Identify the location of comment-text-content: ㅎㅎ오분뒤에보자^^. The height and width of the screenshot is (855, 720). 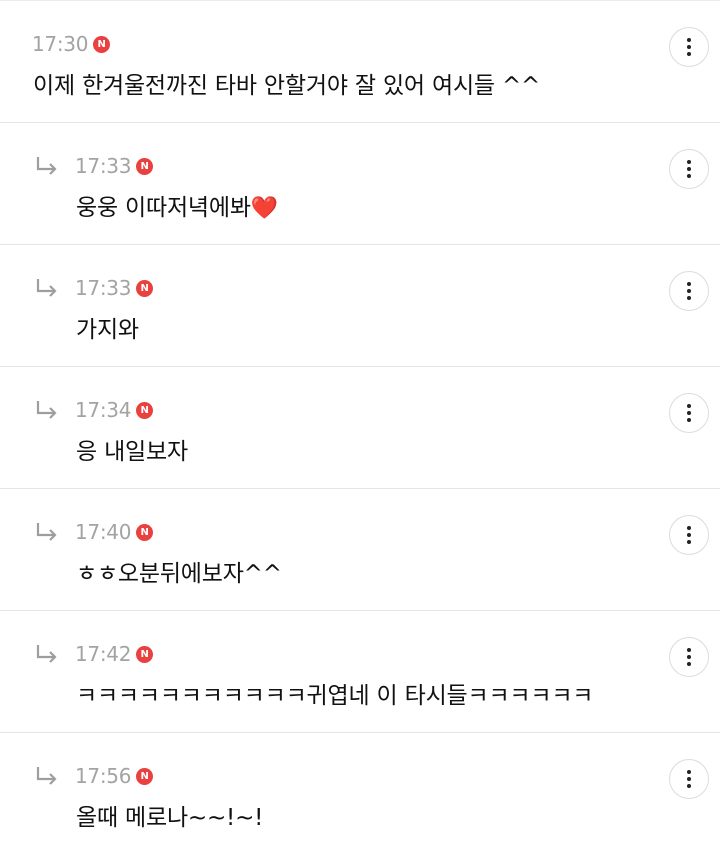
(179, 574).